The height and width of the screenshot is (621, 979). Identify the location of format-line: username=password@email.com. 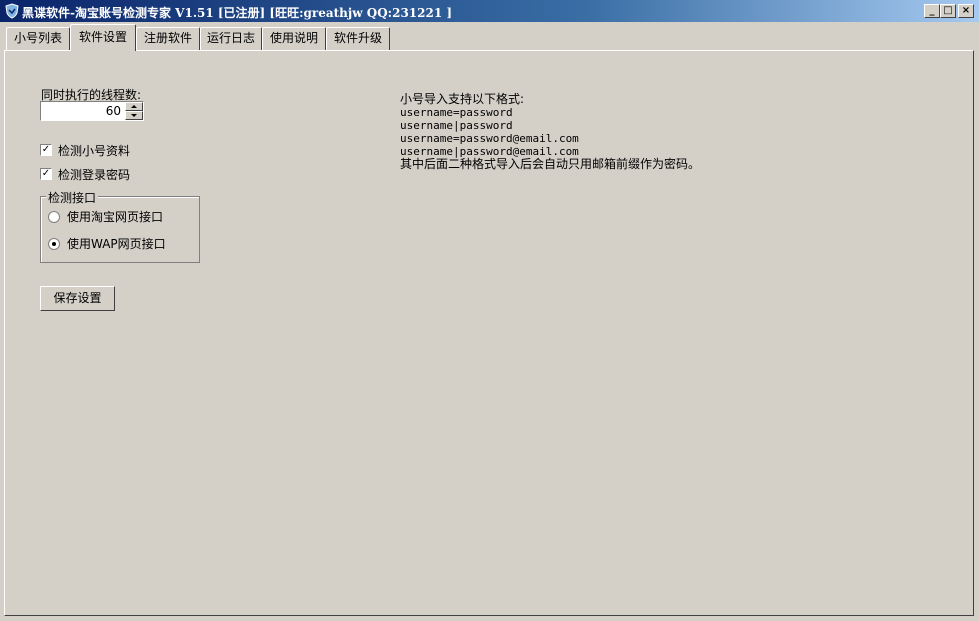
(489, 138).